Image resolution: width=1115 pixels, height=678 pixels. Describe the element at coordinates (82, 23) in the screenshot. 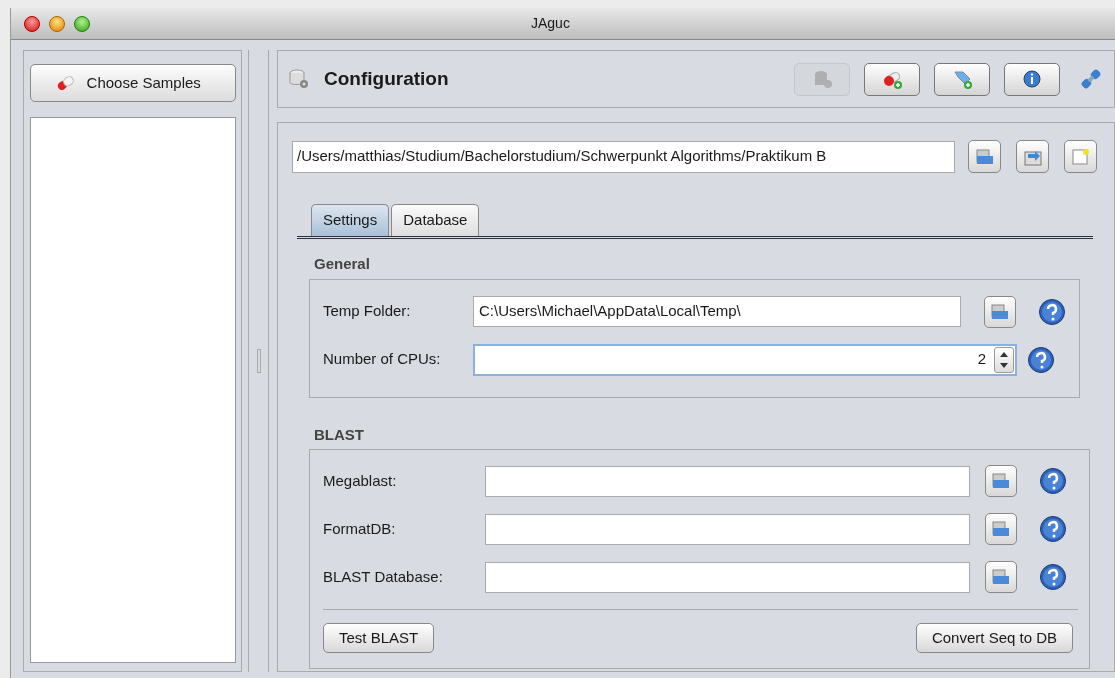

I see `zoom-button` at that location.